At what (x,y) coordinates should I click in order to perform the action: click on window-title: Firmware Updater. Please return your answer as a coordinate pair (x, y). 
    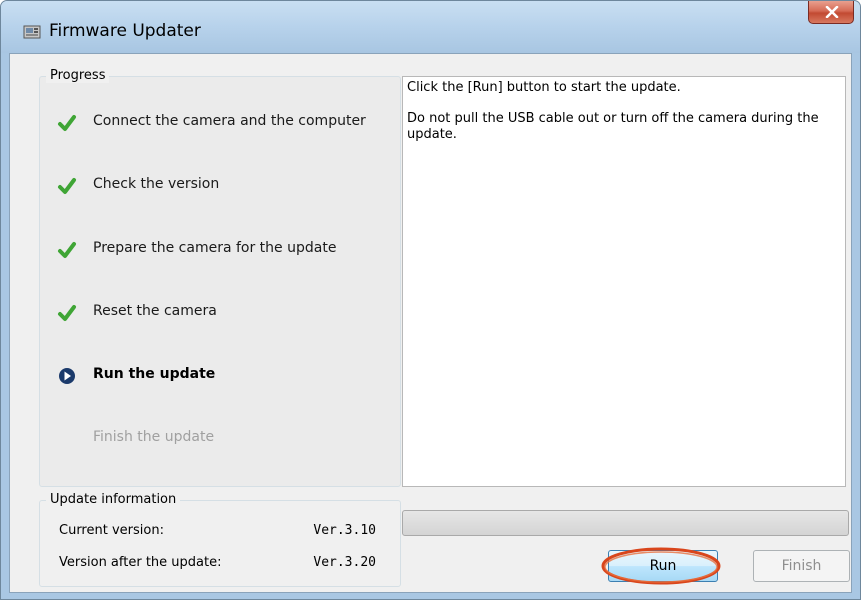
    Looking at the image, I should click on (125, 31).